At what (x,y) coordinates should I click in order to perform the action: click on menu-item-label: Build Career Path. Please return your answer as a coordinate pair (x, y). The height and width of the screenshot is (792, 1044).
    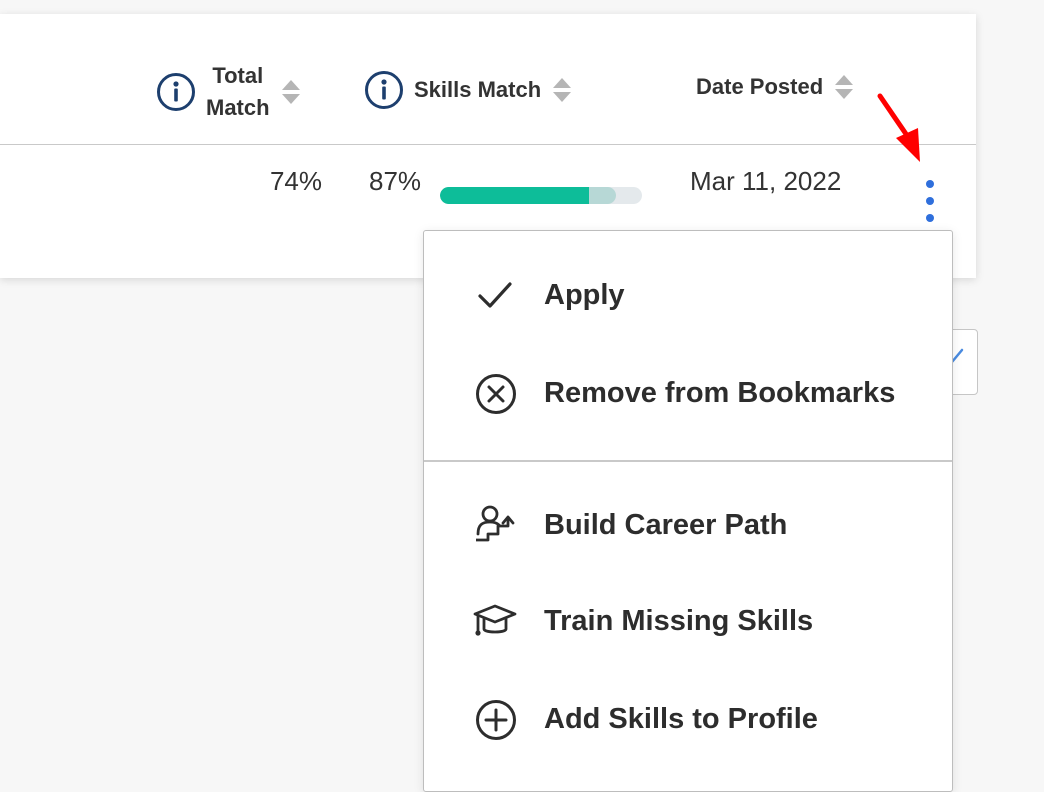
    Looking at the image, I should click on (666, 524).